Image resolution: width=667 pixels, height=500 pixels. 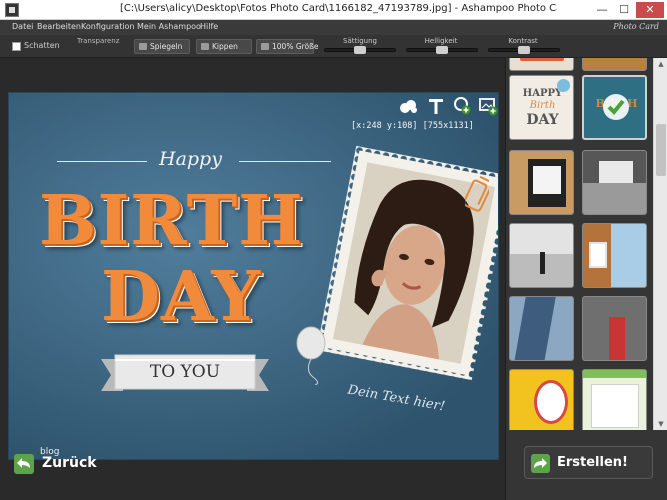 I want to click on ribbon-banner: TO YOU, so click(x=185, y=373).